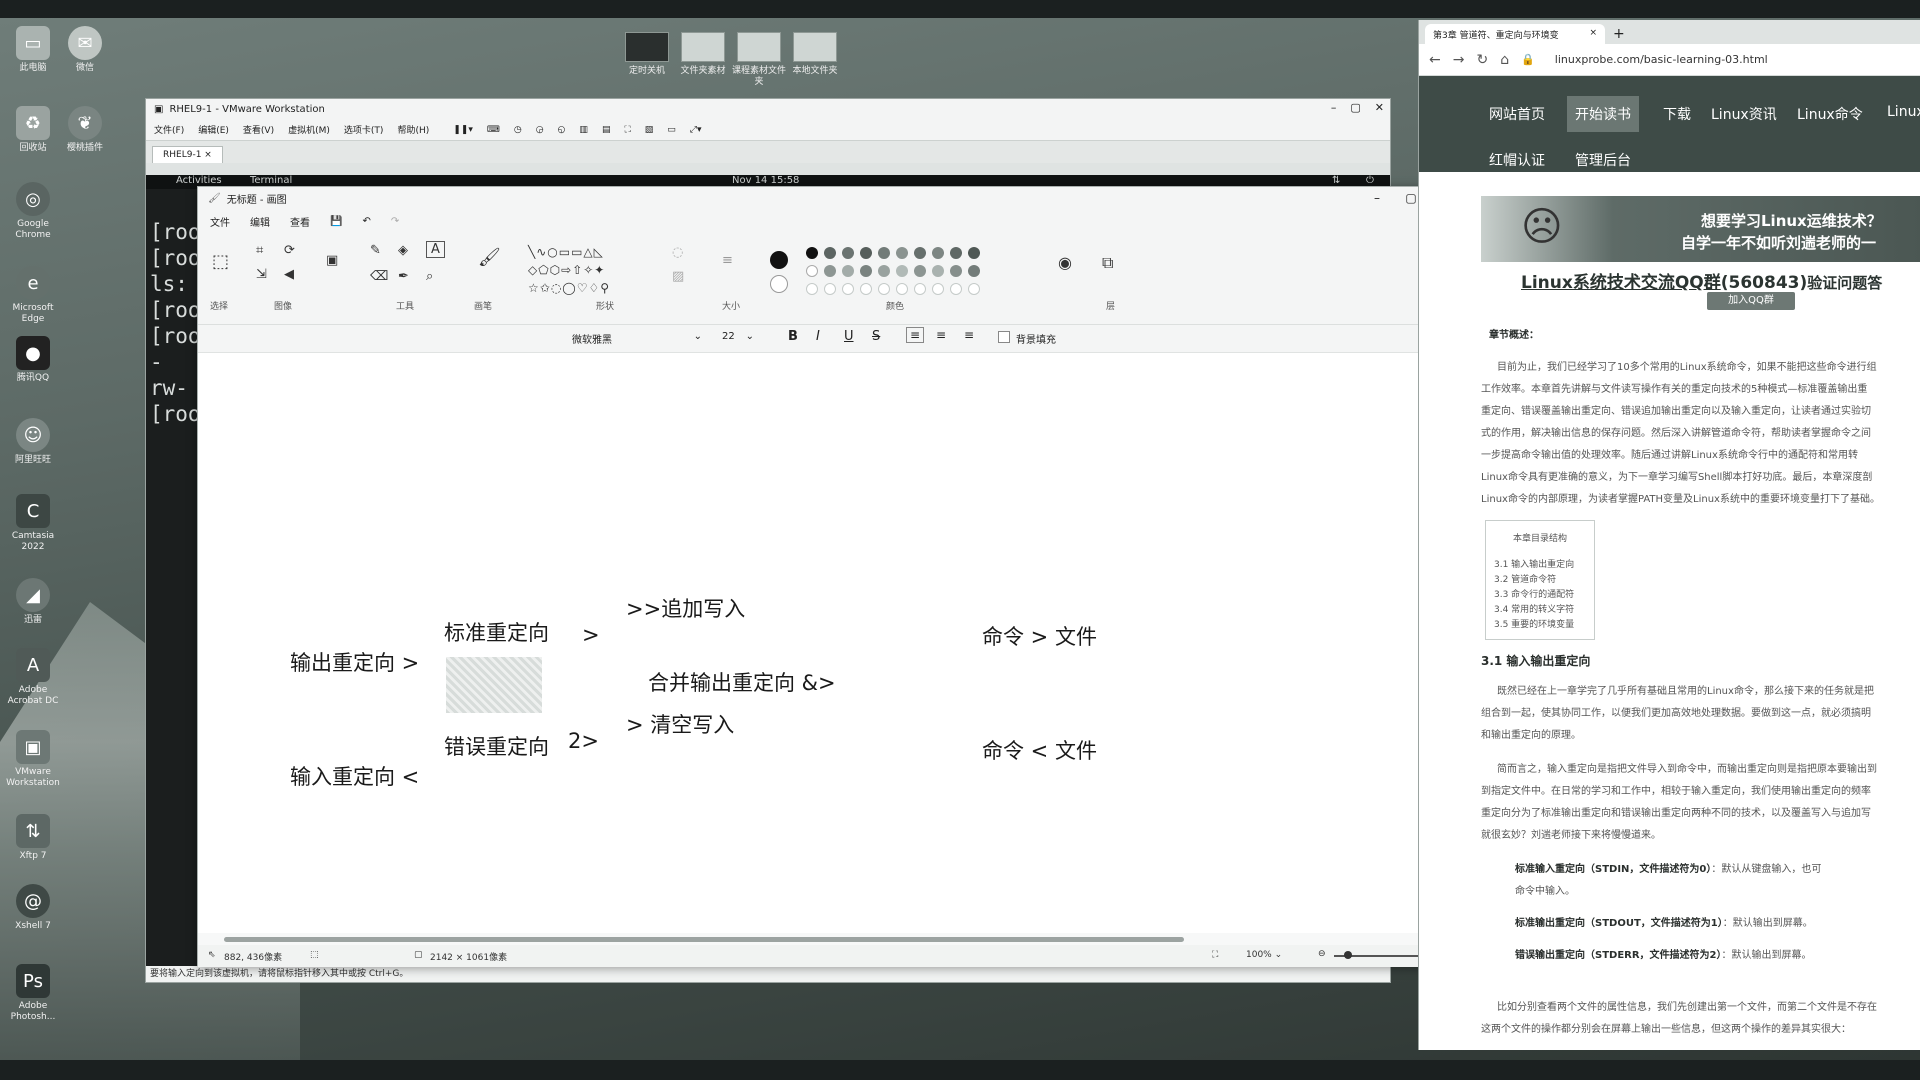  Describe the element at coordinates (915, 335) in the screenshot. I see `align-left-button: ≡` at that location.